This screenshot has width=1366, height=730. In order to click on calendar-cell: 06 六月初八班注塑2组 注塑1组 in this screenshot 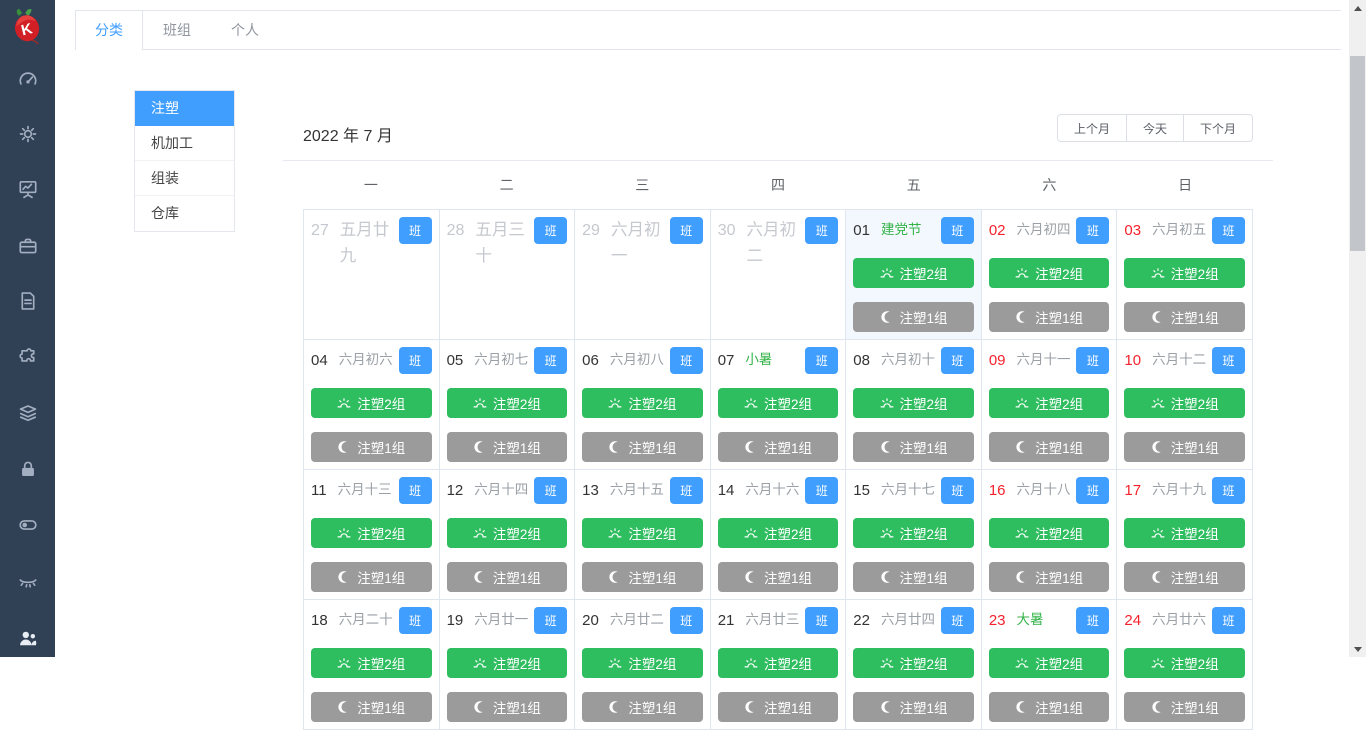, I will do `click(643, 405)`.